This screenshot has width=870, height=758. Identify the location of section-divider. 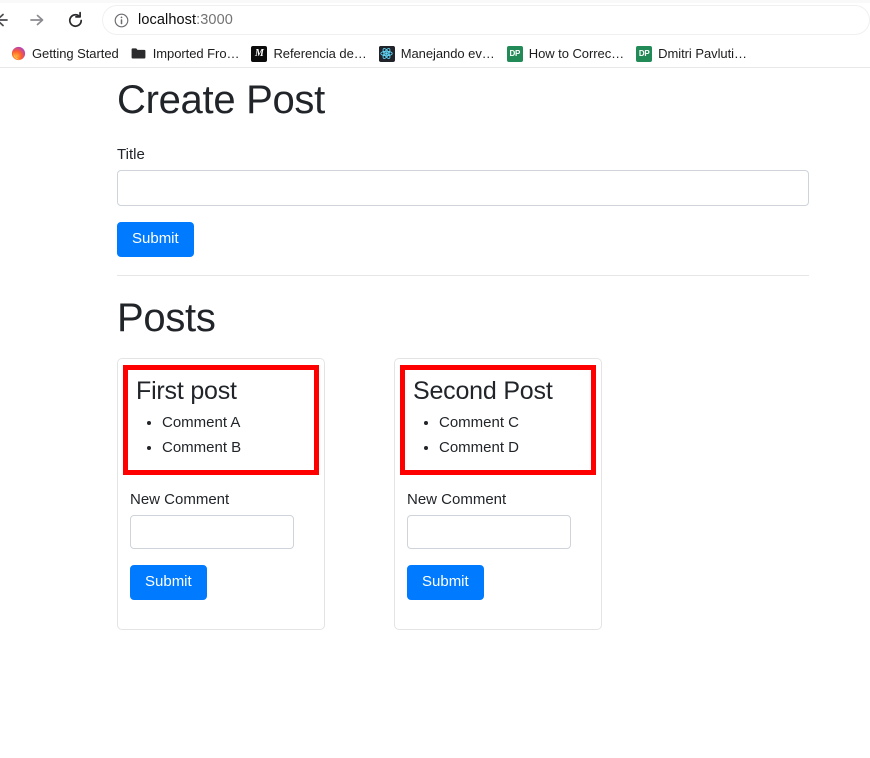
(463, 275).